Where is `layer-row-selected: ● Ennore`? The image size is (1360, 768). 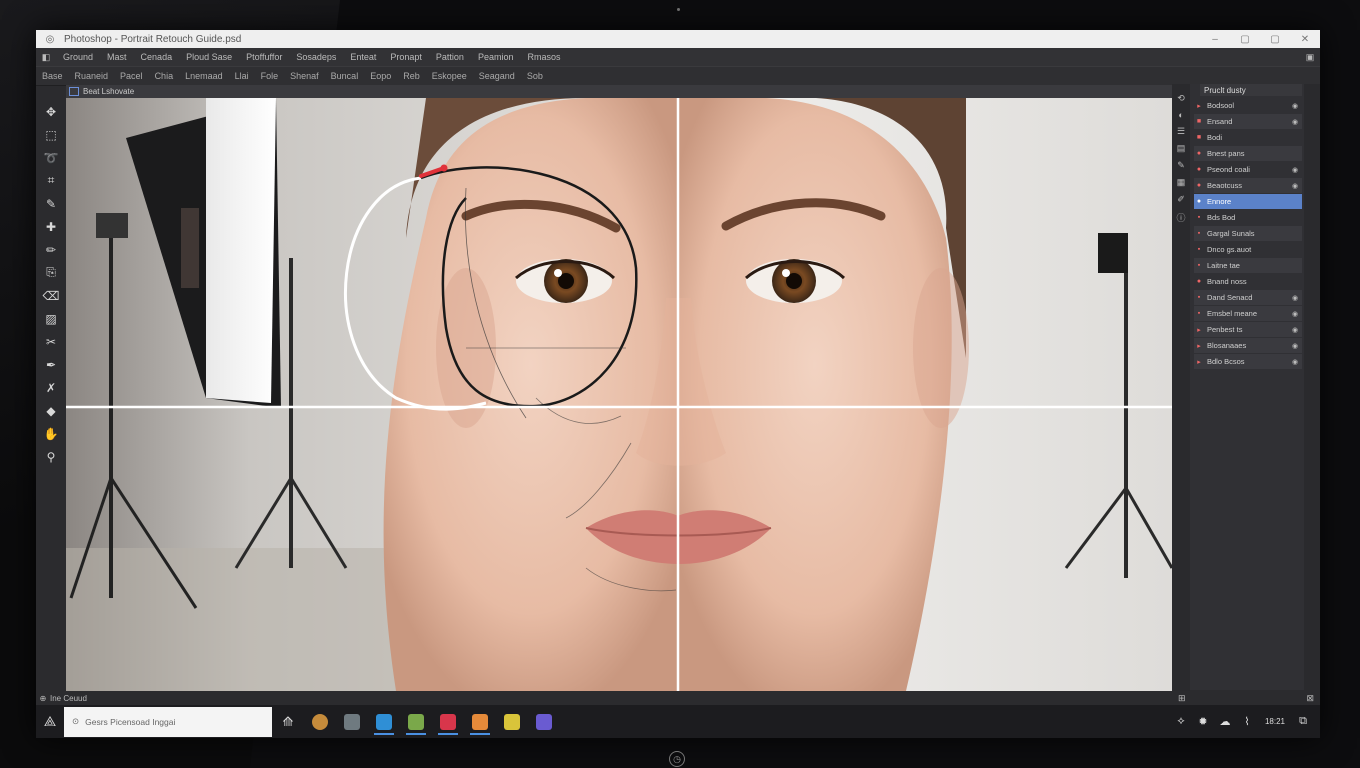 layer-row-selected: ● Ennore is located at coordinates (1248, 201).